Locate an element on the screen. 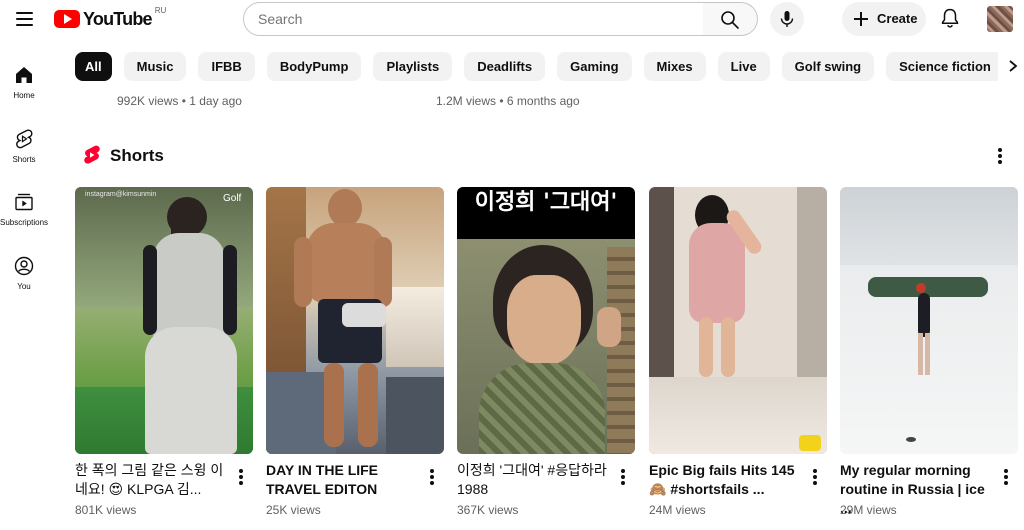 This screenshot has width=1024, height=530. chip-music: Music is located at coordinates (155, 66).